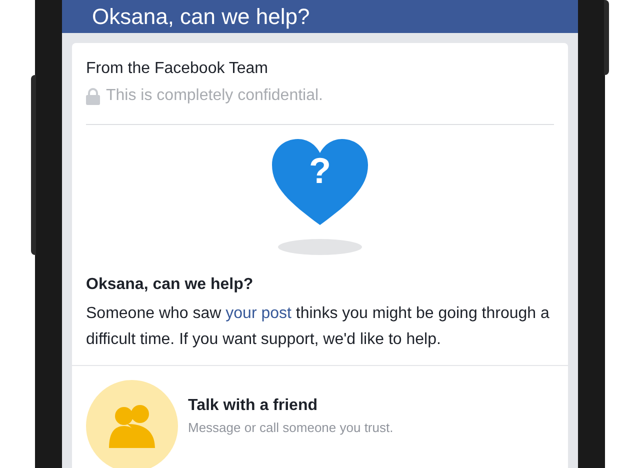  I want to click on option-title: Talk with a friend, so click(253, 406).